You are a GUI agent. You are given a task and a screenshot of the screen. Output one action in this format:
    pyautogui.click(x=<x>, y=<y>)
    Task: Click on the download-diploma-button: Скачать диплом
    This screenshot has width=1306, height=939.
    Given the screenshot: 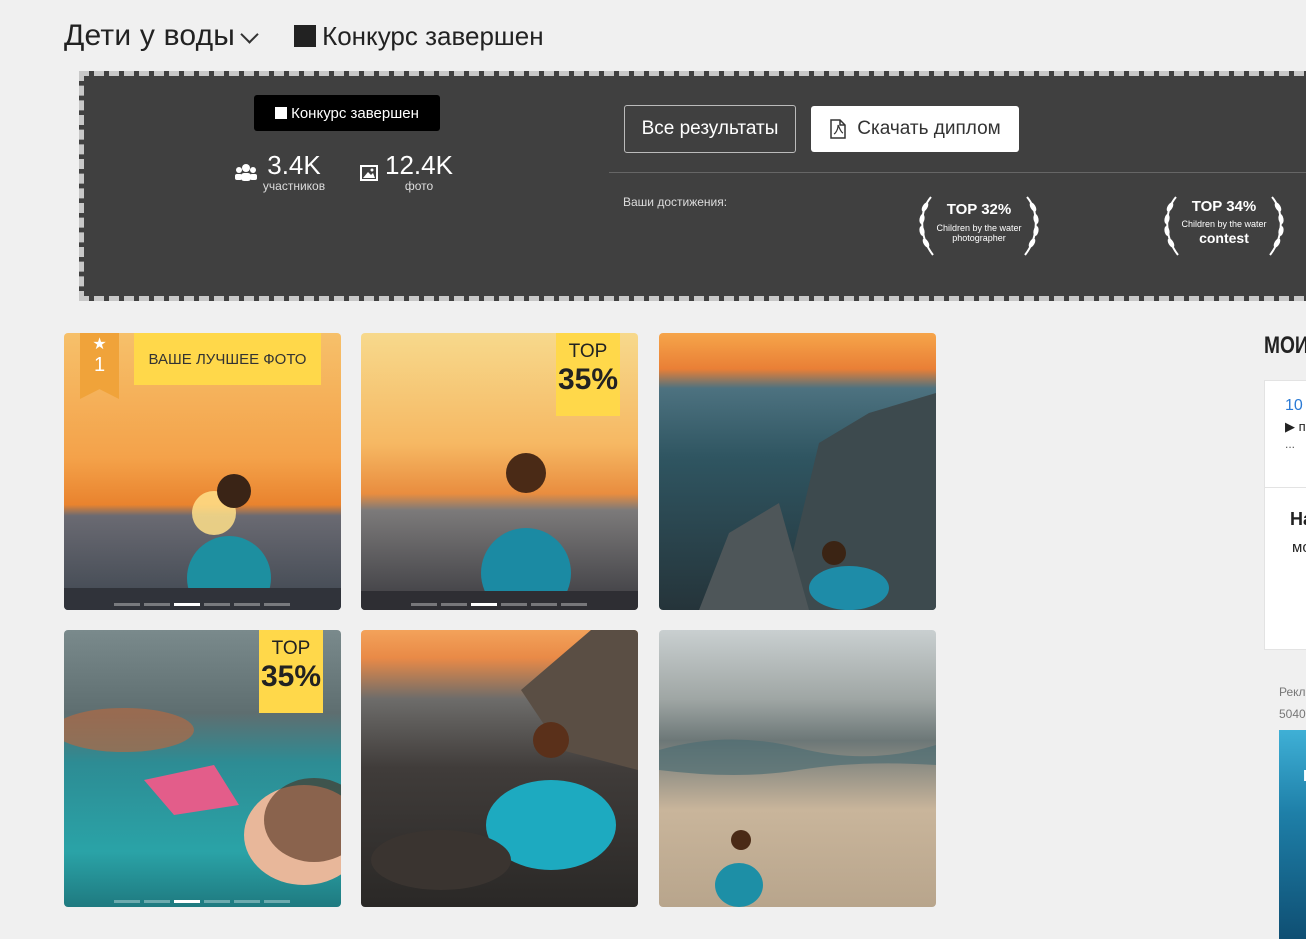 What is the action you would take?
    pyautogui.click(x=915, y=129)
    